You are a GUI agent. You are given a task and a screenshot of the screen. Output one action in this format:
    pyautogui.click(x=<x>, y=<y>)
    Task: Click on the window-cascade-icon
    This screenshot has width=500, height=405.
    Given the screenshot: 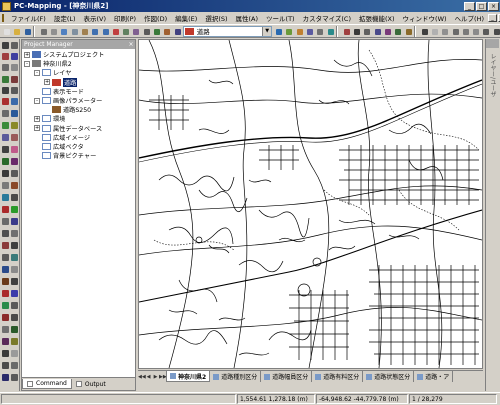 What is the action you would take?
    pyautogui.click(x=434, y=31)
    